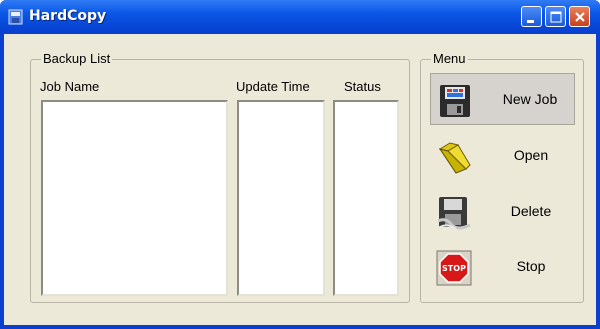 This screenshot has width=600, height=329. What do you see at coordinates (273, 86) in the screenshot?
I see `column-header-update-time: Update Time` at bounding box center [273, 86].